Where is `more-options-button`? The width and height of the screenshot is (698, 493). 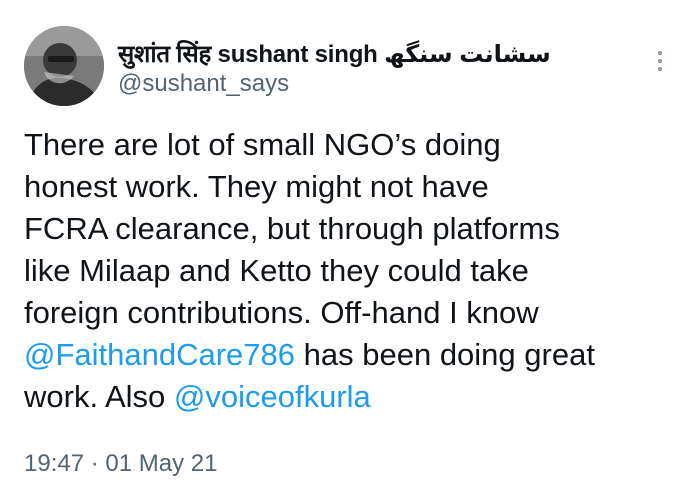
more-options-button is located at coordinates (660, 61).